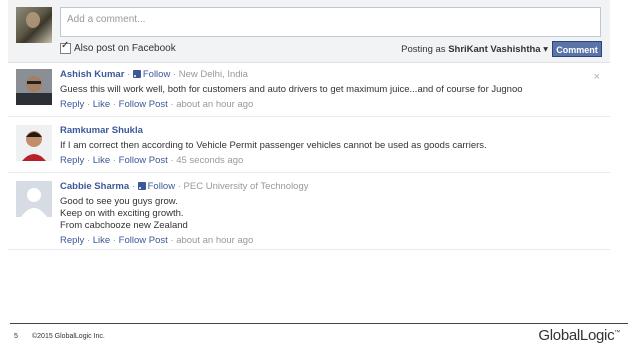 This screenshot has height=359, width=638. What do you see at coordinates (124, 225) in the screenshot?
I see `comment-line: From cabchooze new Zealand` at bounding box center [124, 225].